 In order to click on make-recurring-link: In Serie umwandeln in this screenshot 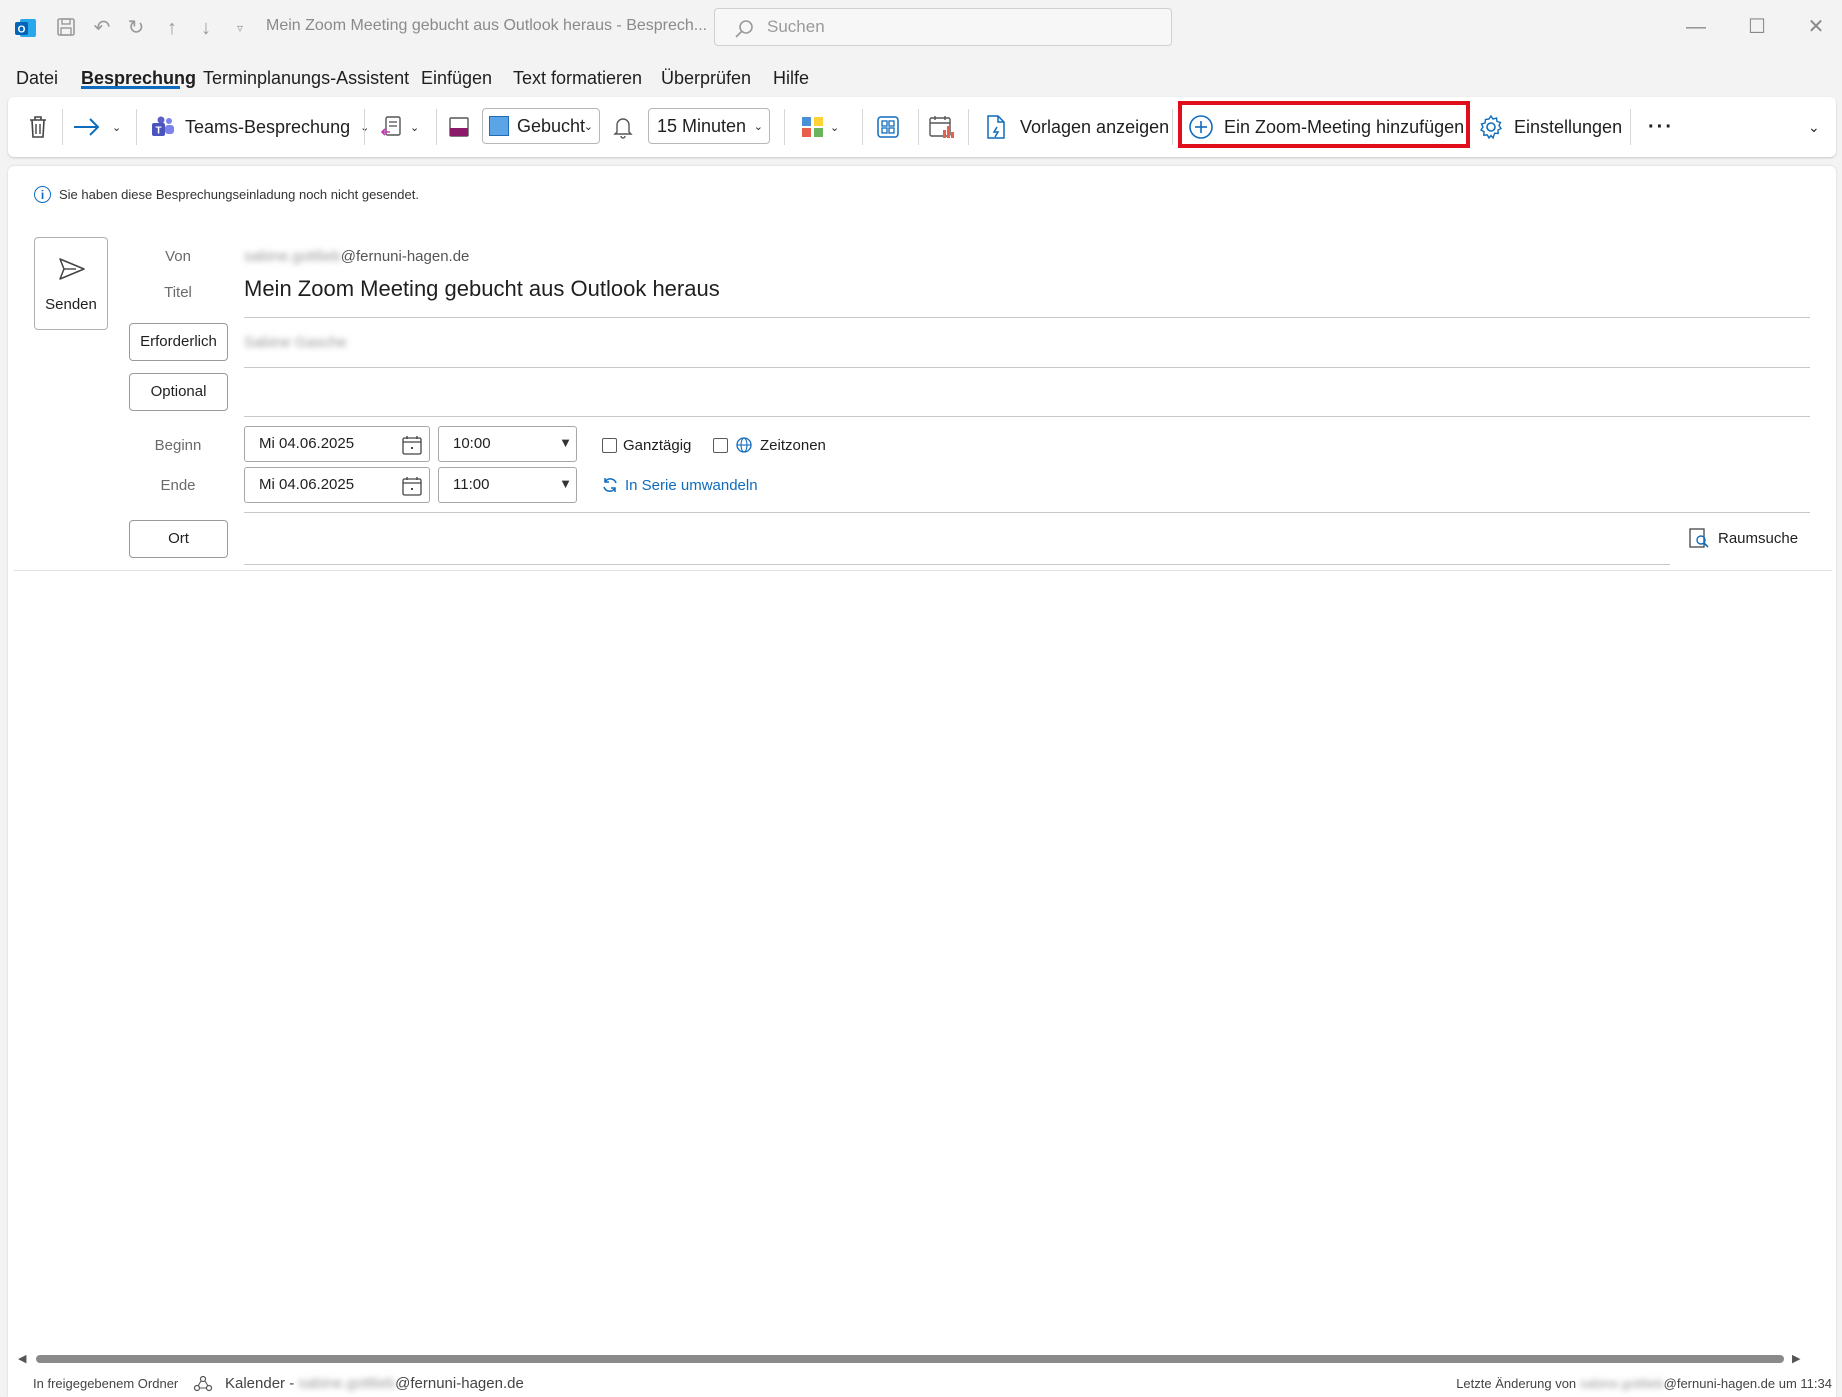, I will do `click(679, 485)`.